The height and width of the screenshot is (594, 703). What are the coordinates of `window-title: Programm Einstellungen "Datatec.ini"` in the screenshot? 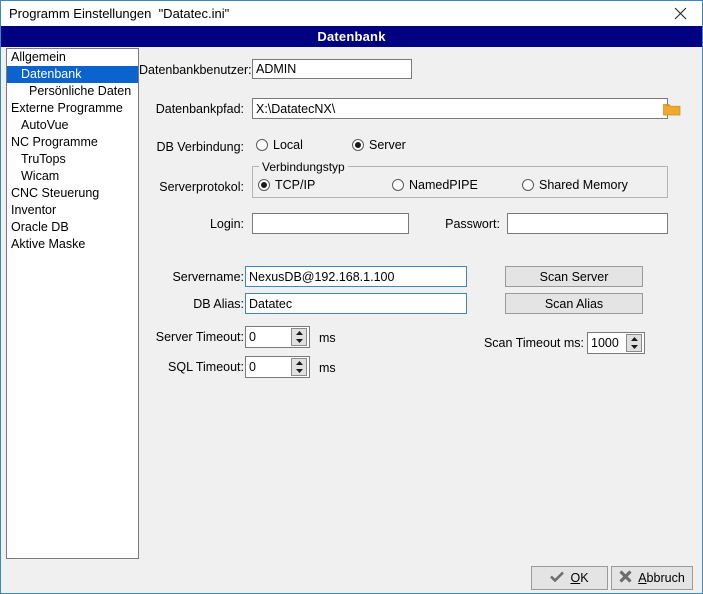 It's located at (119, 13).